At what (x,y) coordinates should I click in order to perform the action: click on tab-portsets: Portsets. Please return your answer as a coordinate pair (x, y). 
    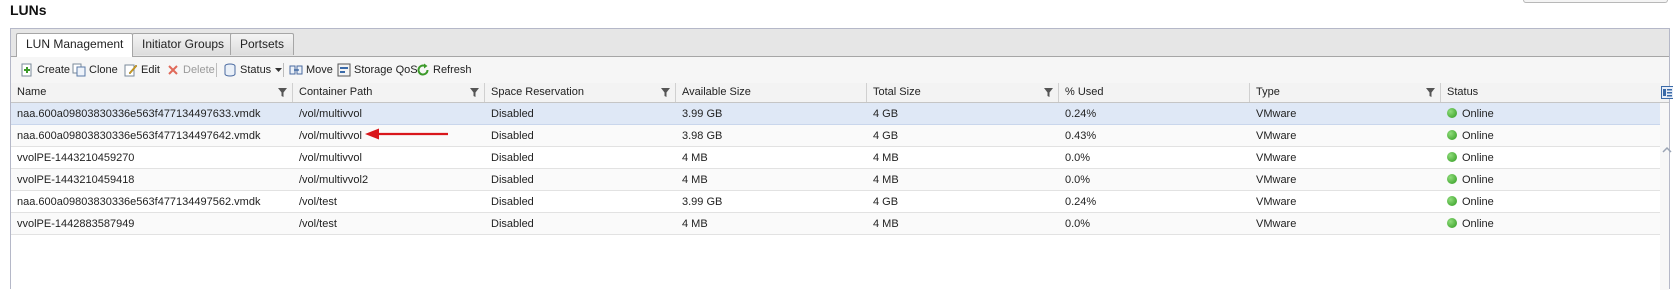
    Looking at the image, I should click on (262, 44).